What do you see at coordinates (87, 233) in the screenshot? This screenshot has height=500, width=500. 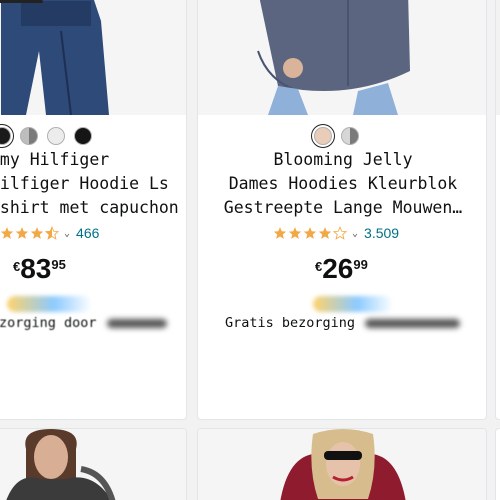 I see `review-count: 466` at bounding box center [87, 233].